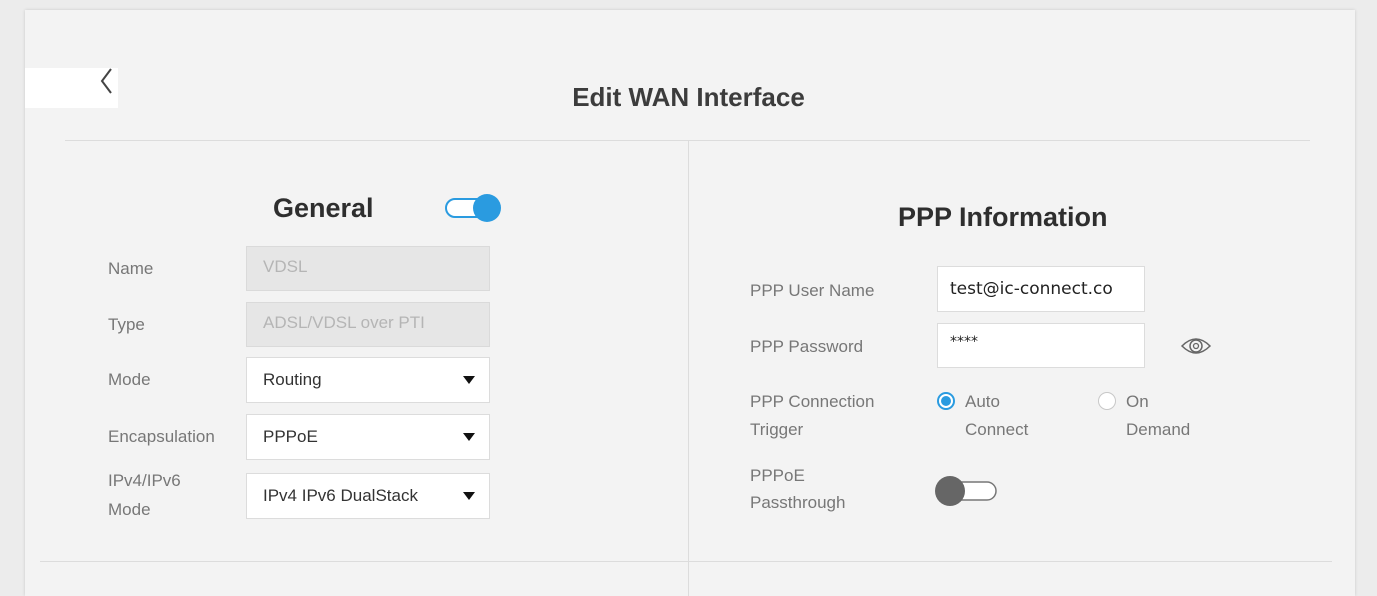  I want to click on passthrough-label-line2: Passthrough, so click(798, 502).